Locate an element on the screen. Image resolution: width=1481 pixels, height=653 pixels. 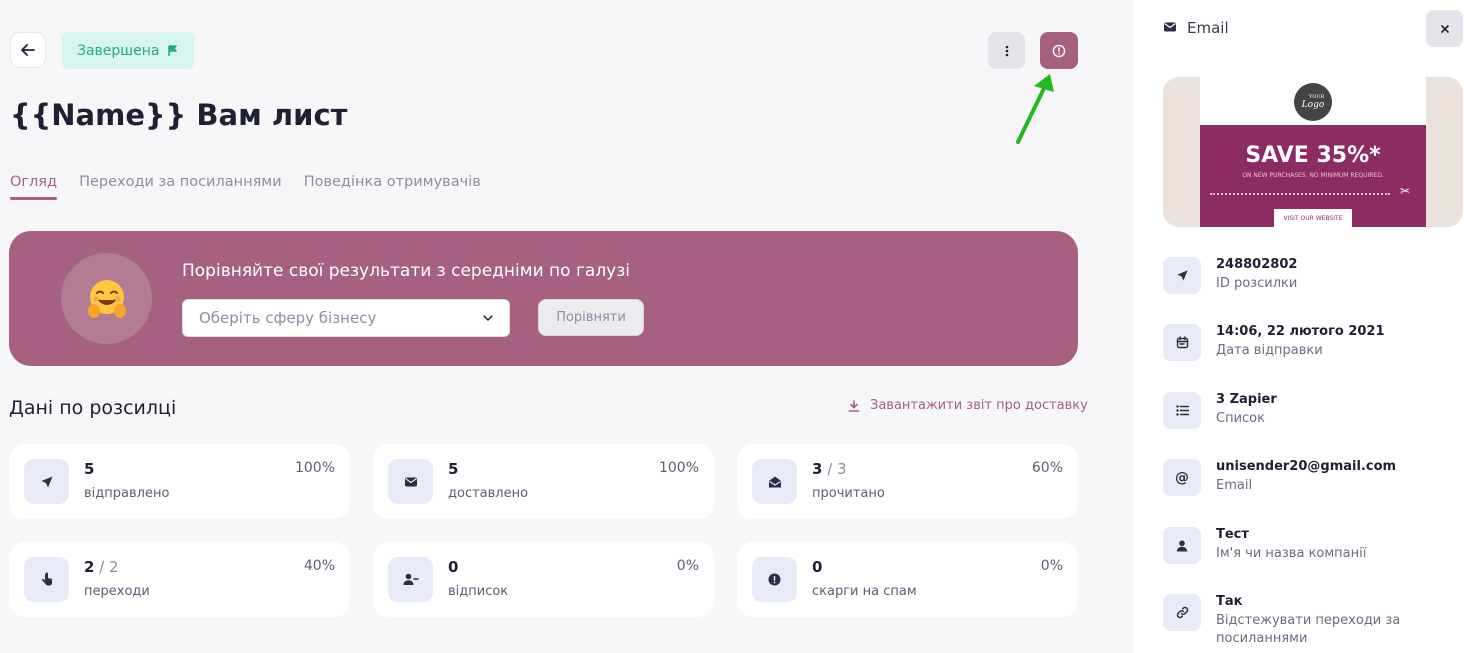
user-minus-icon is located at coordinates (410, 579).